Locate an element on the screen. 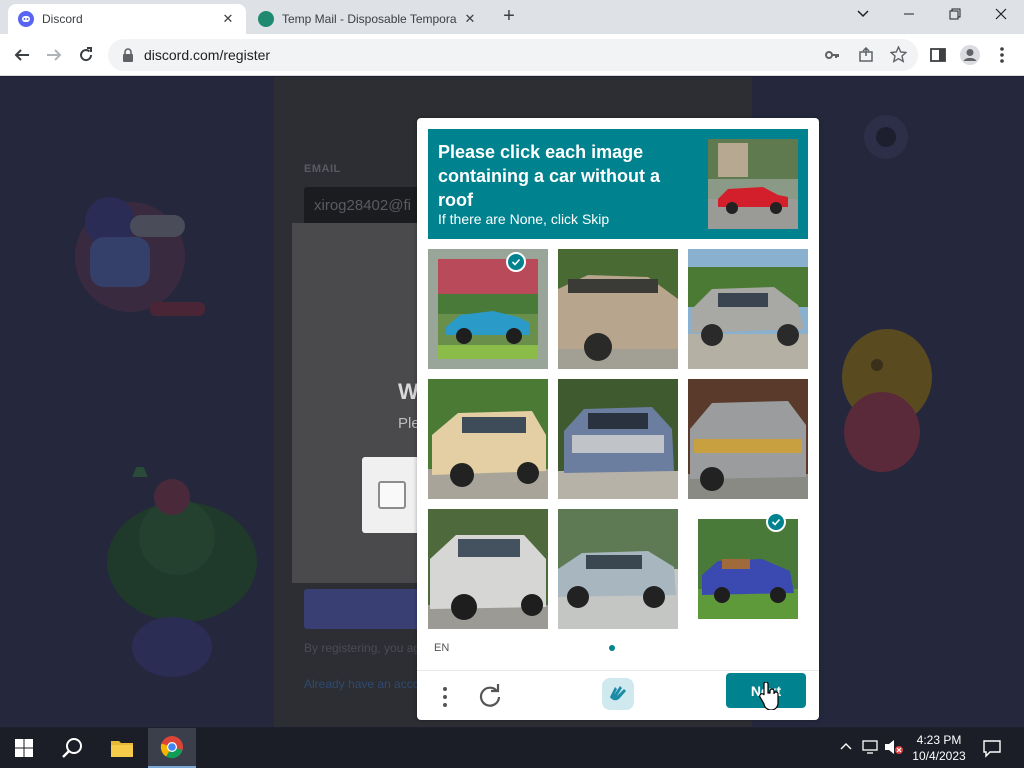 This screenshot has width=1024, height=768. profile-avatar-icon is located at coordinates (970, 55).